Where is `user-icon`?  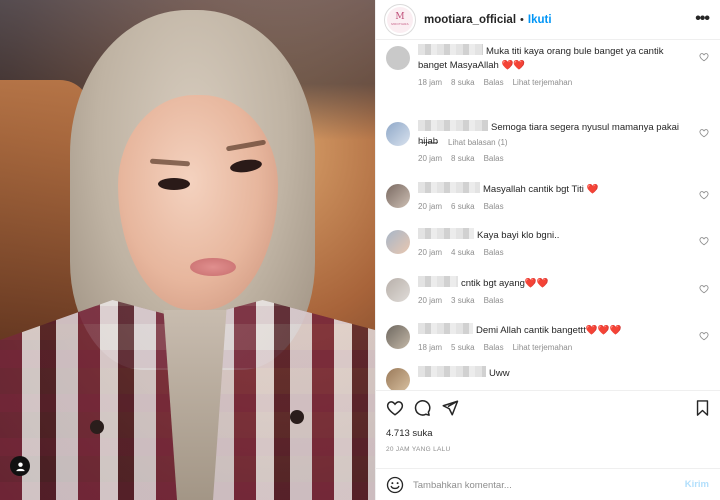
user-icon is located at coordinates (20, 466).